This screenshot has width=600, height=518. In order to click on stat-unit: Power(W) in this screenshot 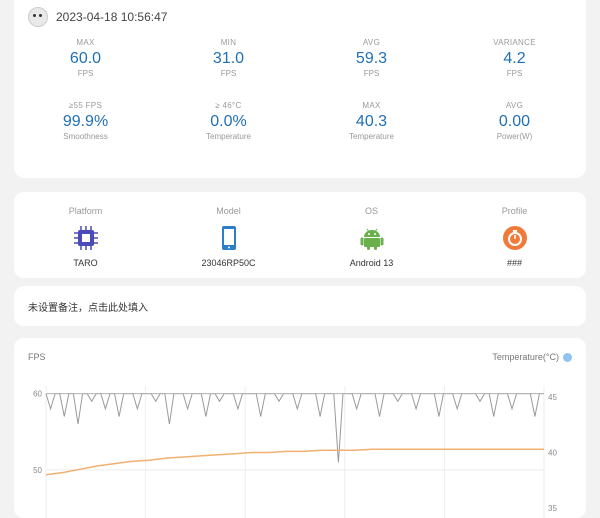, I will do `click(514, 136)`.